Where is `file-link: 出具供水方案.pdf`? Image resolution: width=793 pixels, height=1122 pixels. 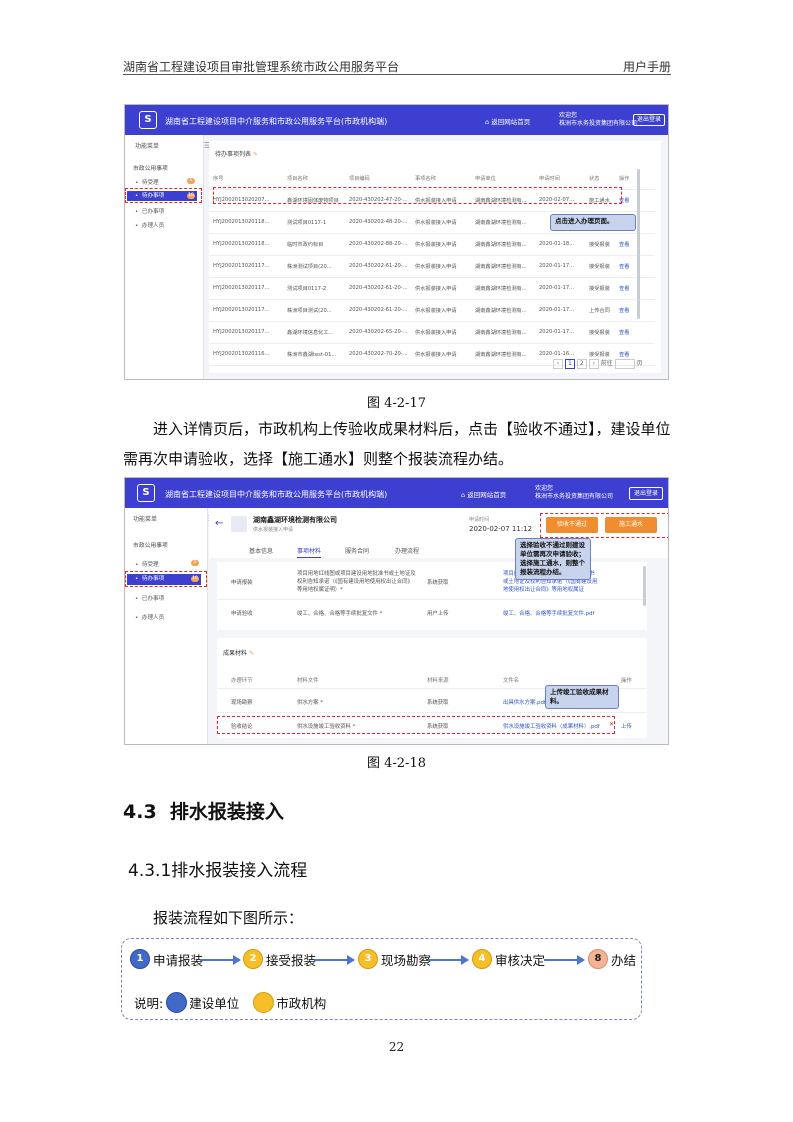
file-link: 出具供水方案.pdf is located at coordinates (524, 702).